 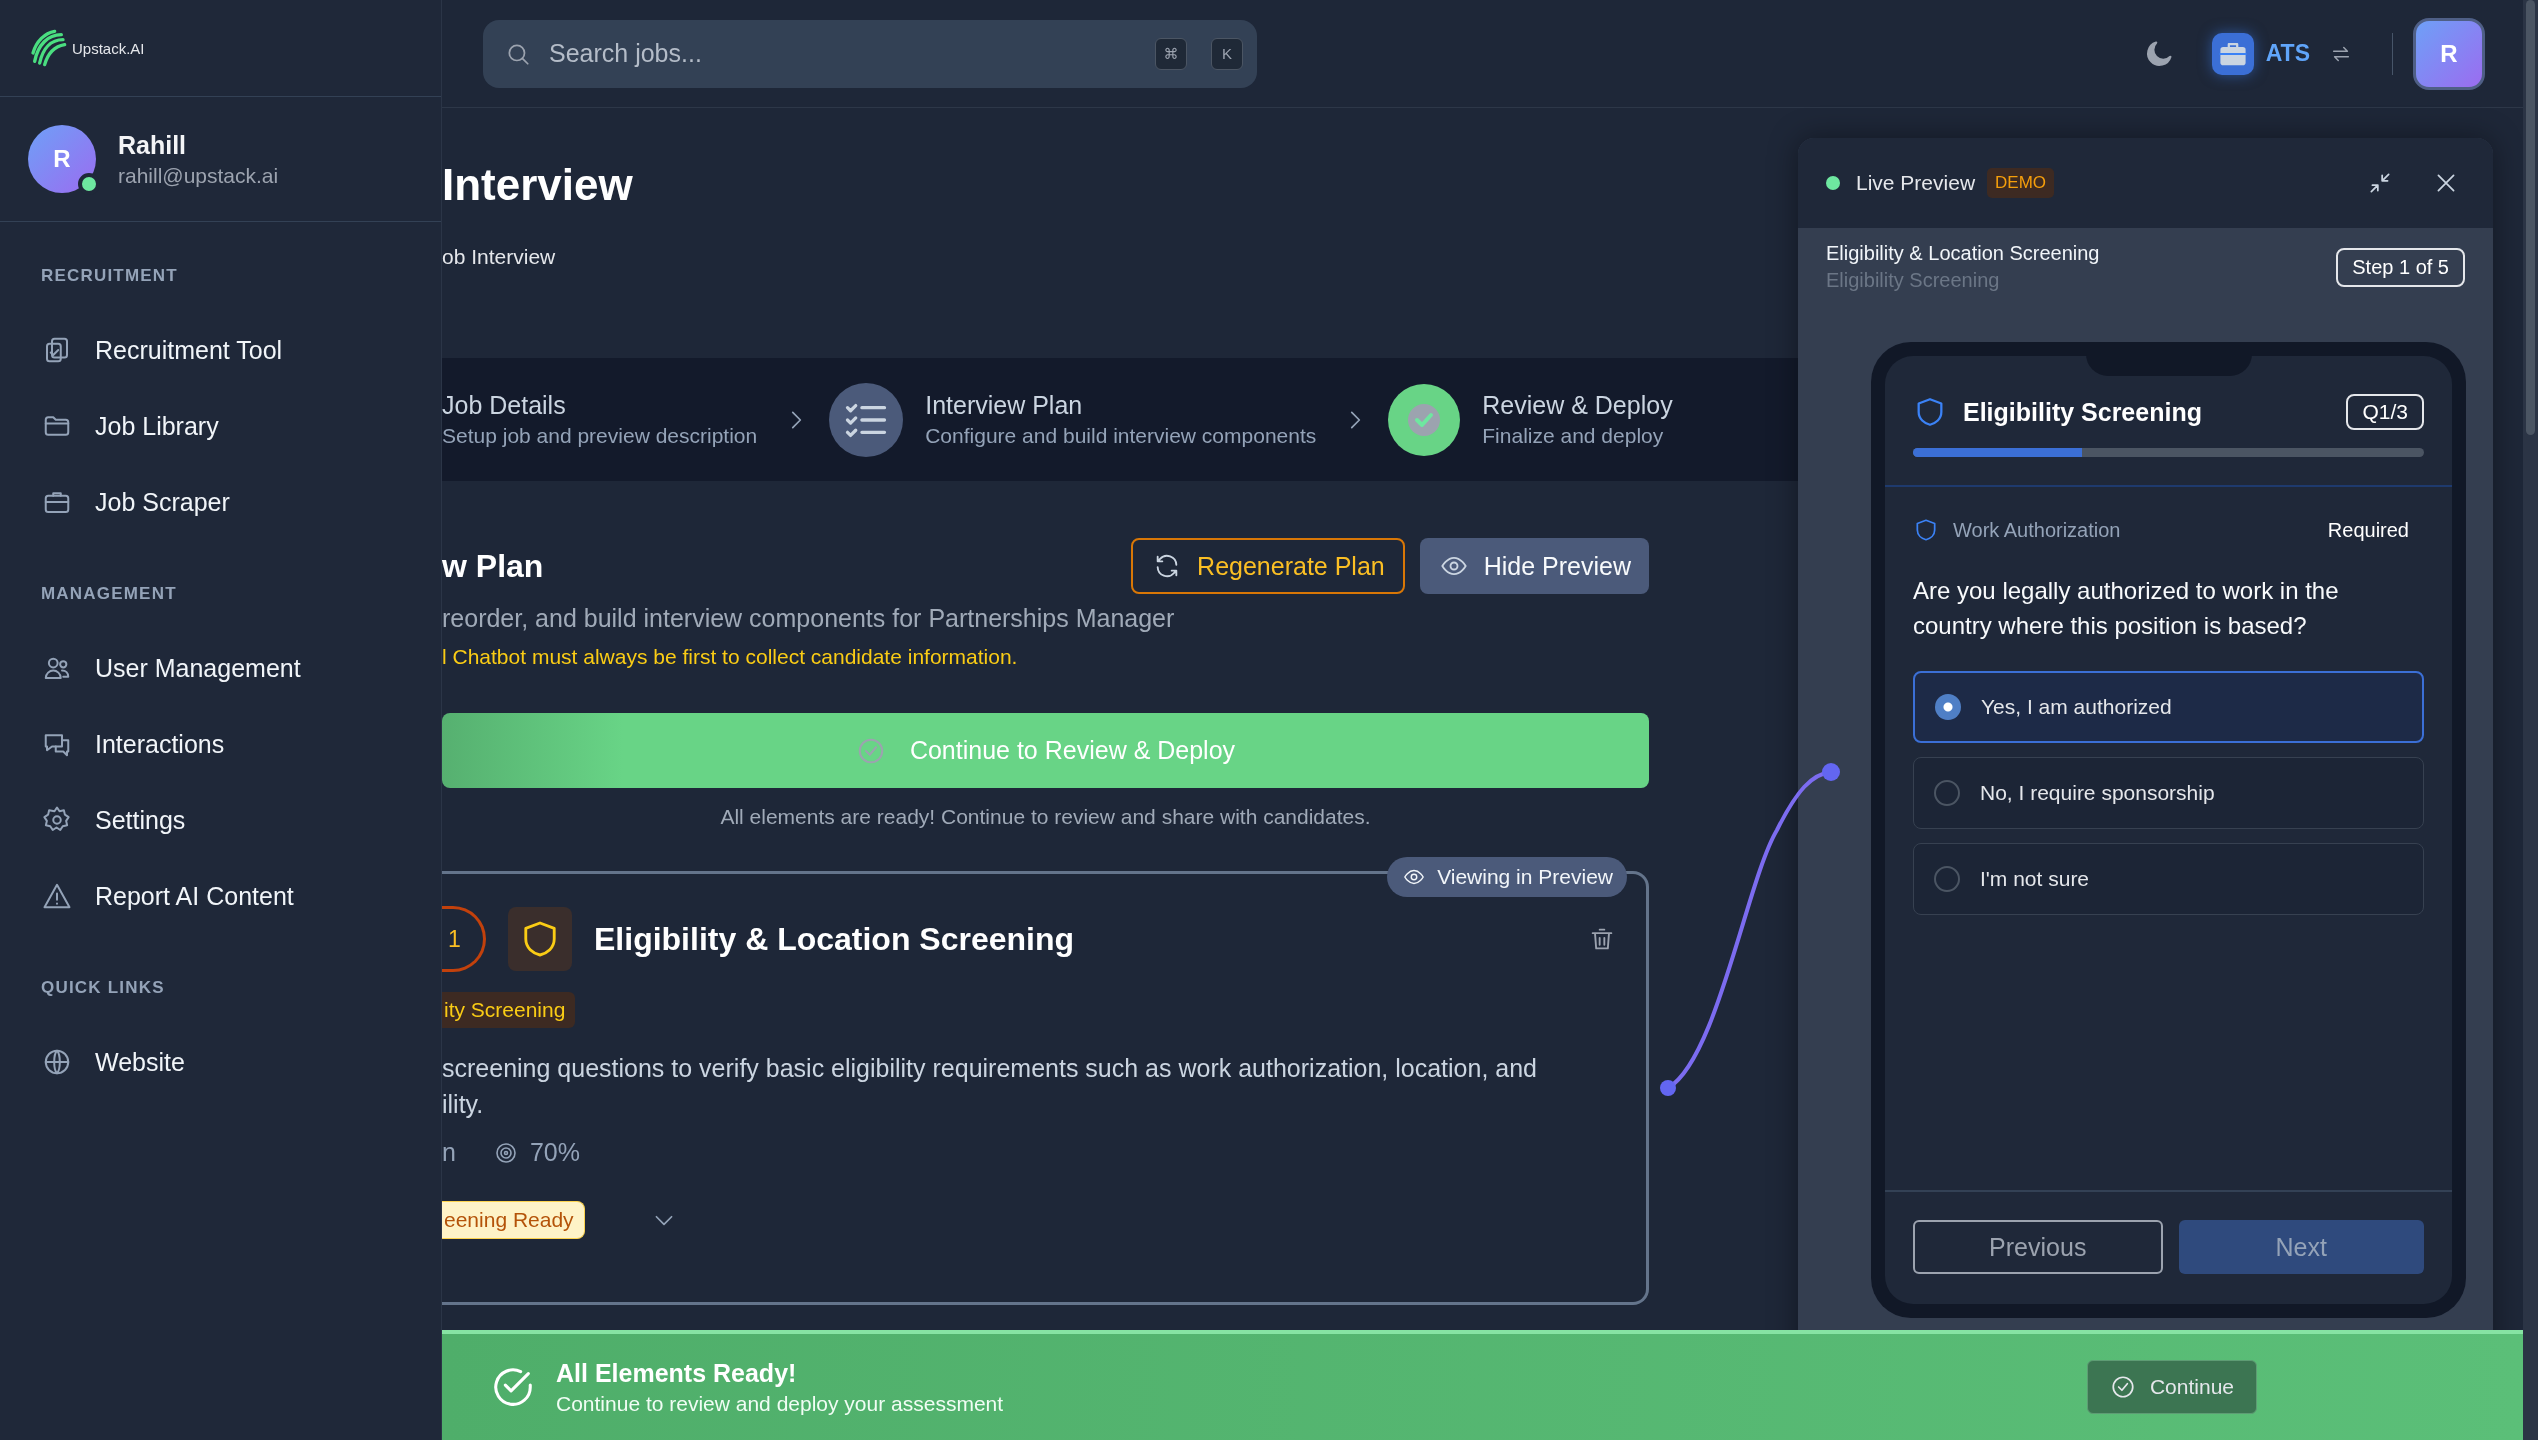 What do you see at coordinates (835, 939) in the screenshot?
I see `card-title: Eligibility & Location Screening` at bounding box center [835, 939].